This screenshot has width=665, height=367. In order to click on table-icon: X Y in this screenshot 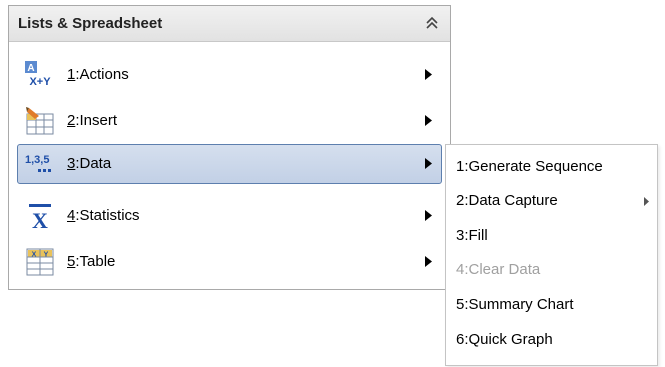, I will do `click(40, 262)`.